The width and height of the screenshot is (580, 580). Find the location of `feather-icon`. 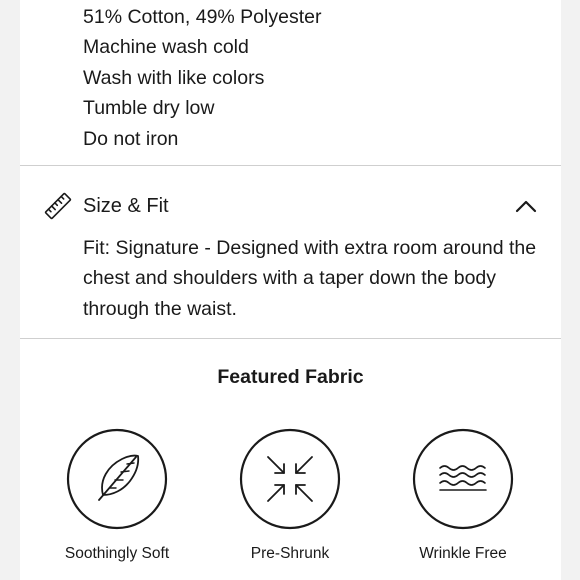

feather-icon is located at coordinates (117, 479).